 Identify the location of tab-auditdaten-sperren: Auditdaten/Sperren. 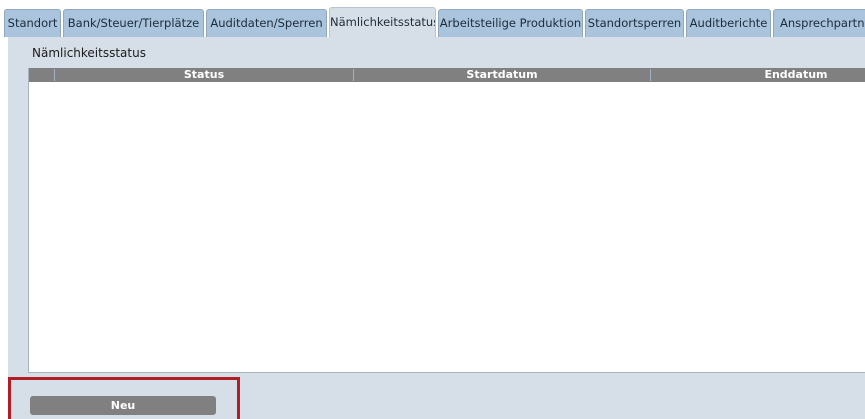
(266, 23).